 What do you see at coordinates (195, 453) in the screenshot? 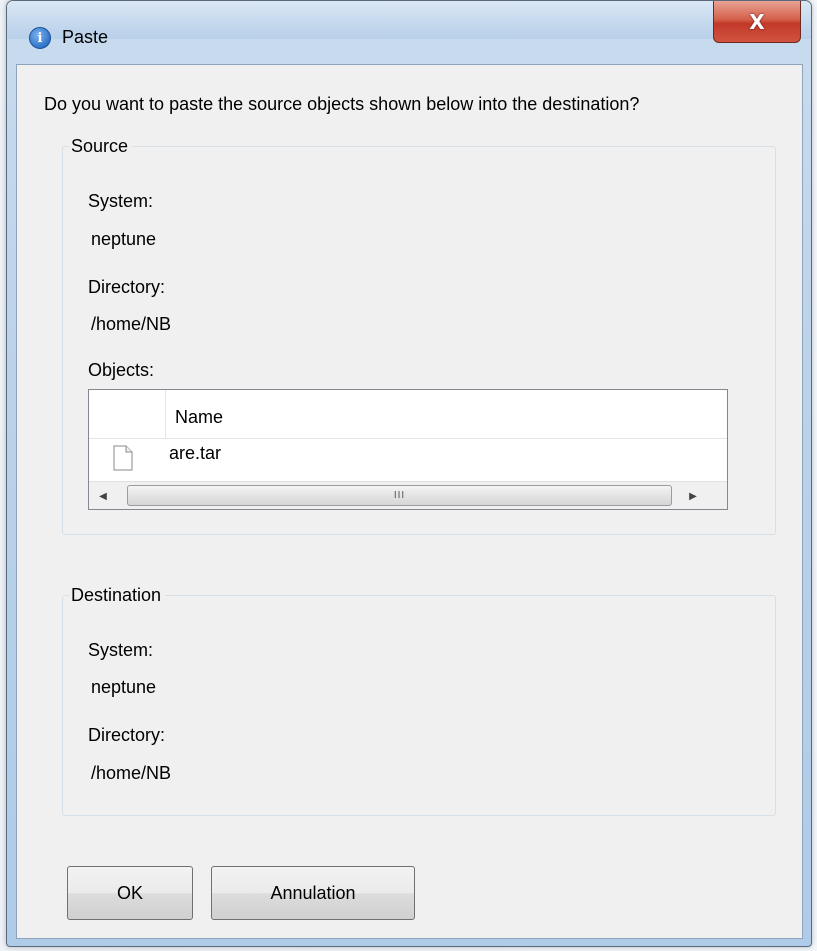
I see `row-file-name: are.tar` at bounding box center [195, 453].